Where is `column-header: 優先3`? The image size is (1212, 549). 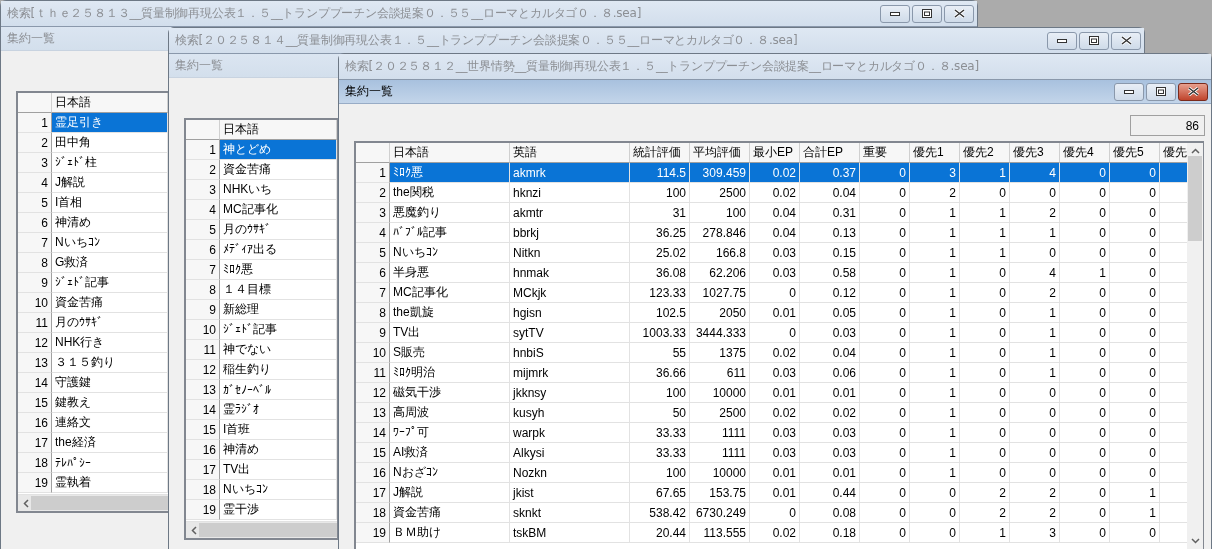 column-header: 優先3 is located at coordinates (1035, 153).